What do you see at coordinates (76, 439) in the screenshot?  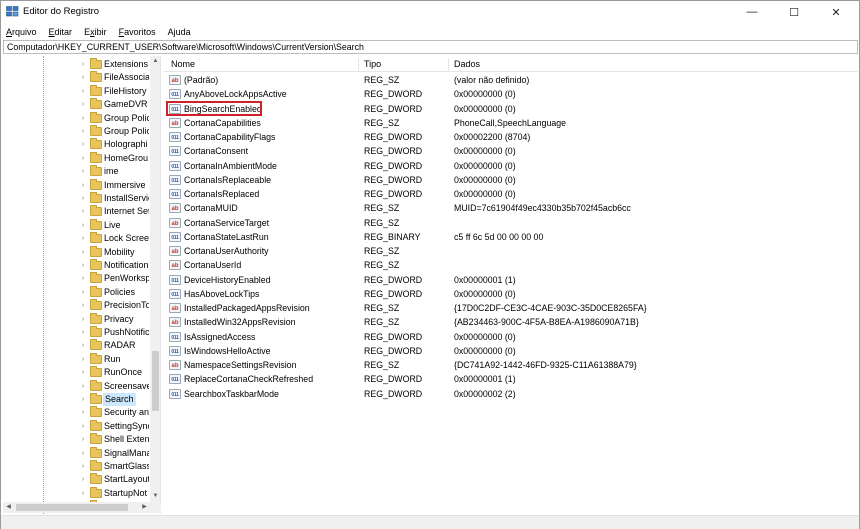 I see `tree-item: › Shell Exten` at bounding box center [76, 439].